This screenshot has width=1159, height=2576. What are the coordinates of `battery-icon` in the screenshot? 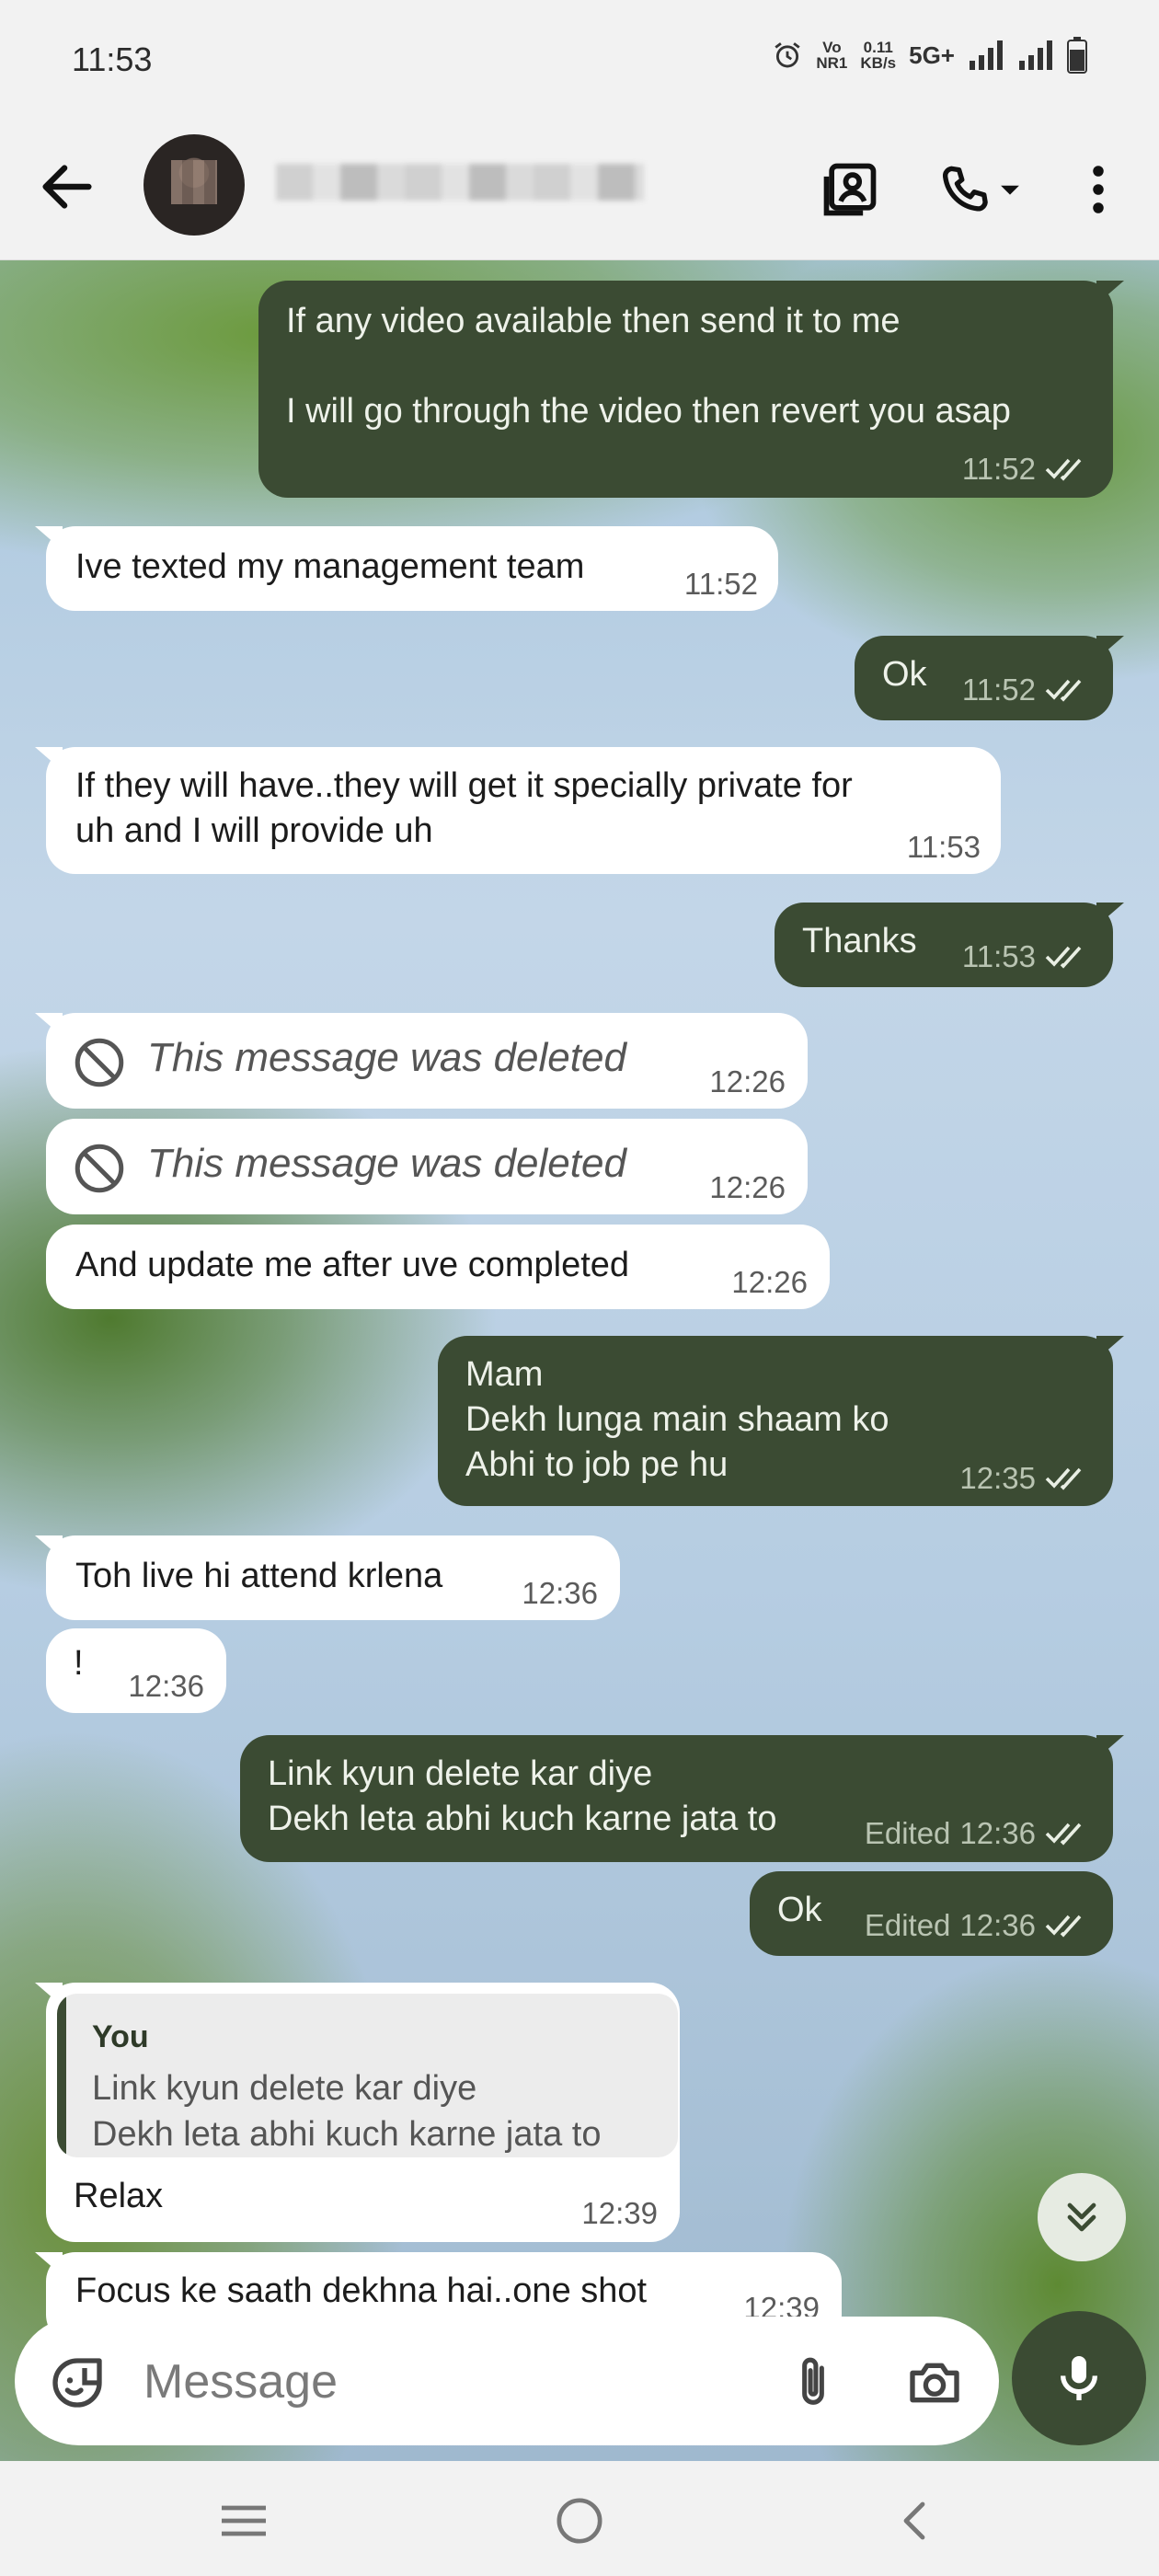 It's located at (1077, 55).